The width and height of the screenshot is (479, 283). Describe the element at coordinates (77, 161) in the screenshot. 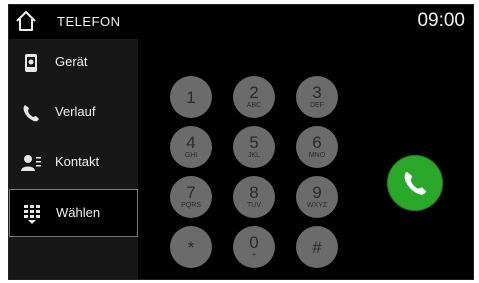

I see `sidebar-item-label: Kontakt` at that location.